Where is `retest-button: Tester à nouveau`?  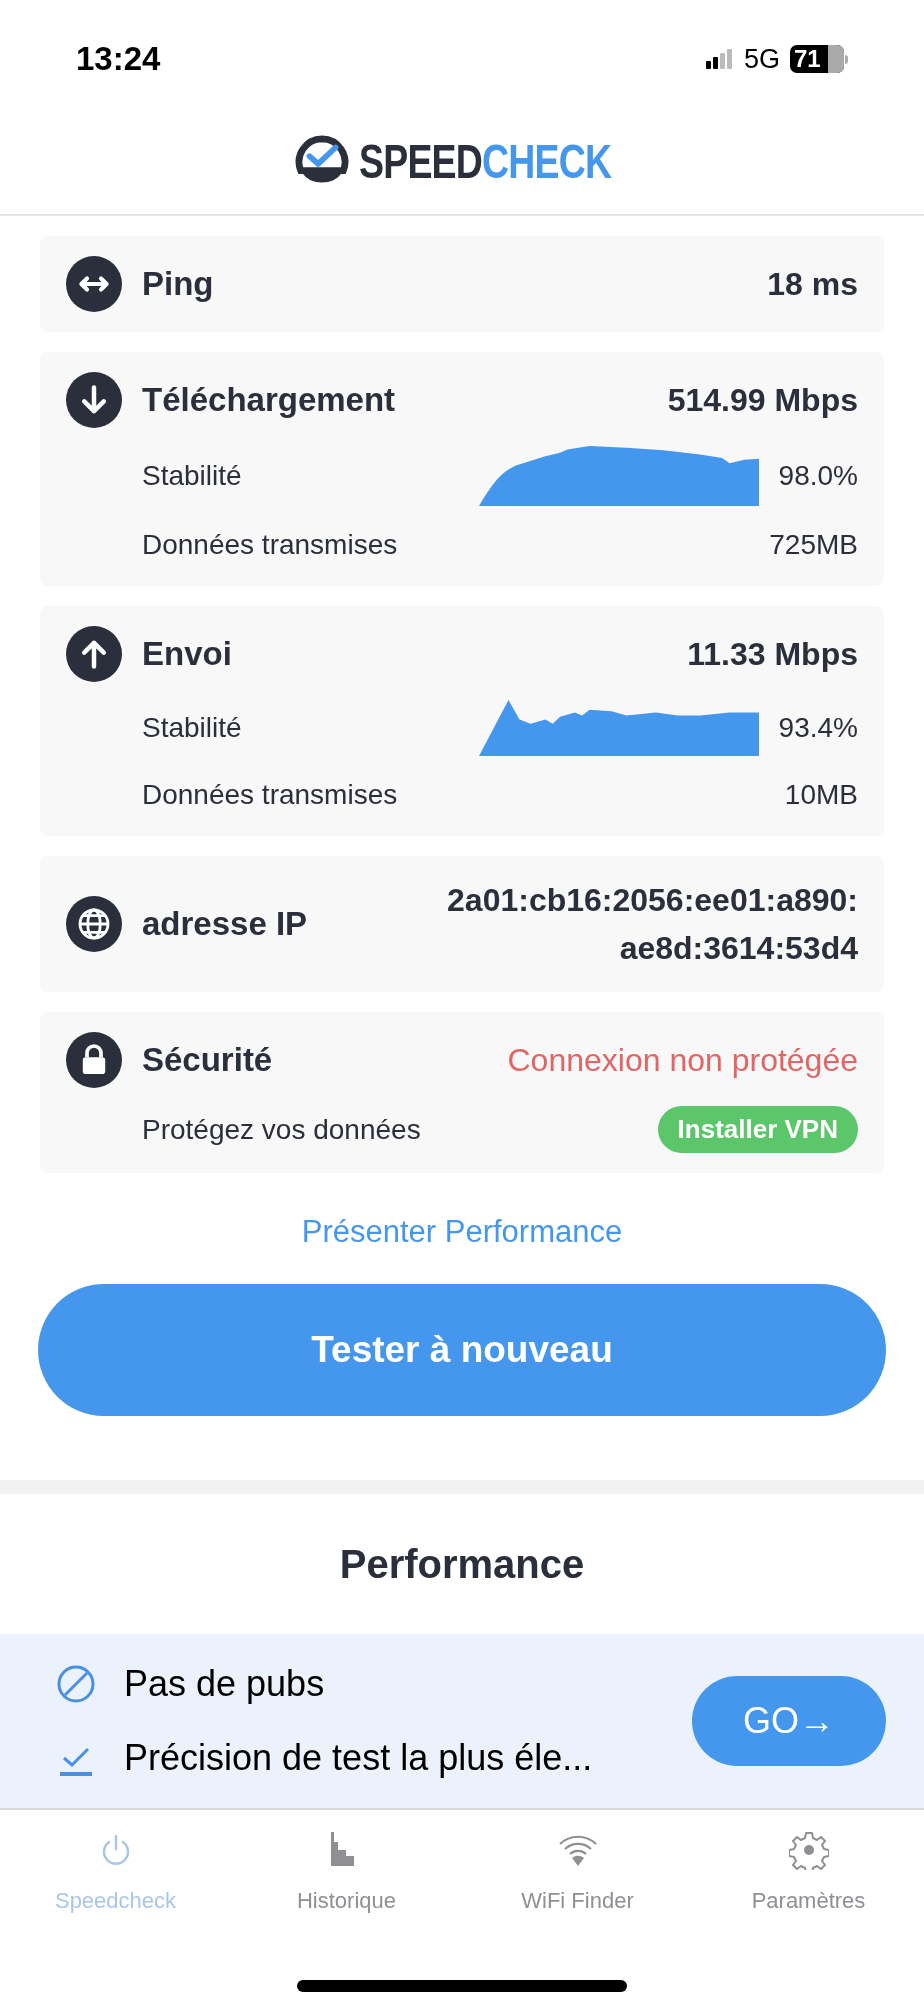
retest-button: Tester à nouveau is located at coordinates (462, 1349).